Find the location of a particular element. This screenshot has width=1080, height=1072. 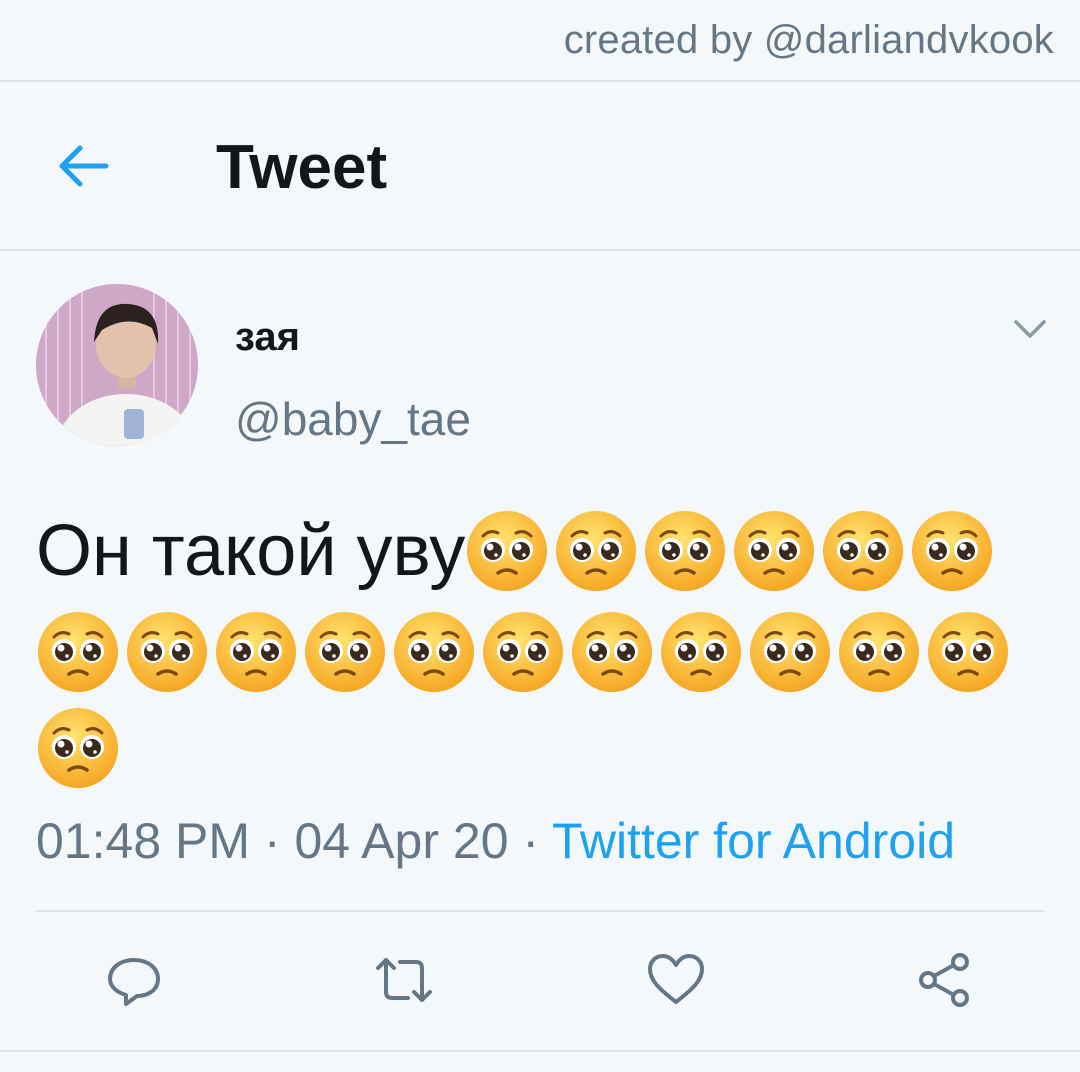

more-options-button is located at coordinates (1030, 328).